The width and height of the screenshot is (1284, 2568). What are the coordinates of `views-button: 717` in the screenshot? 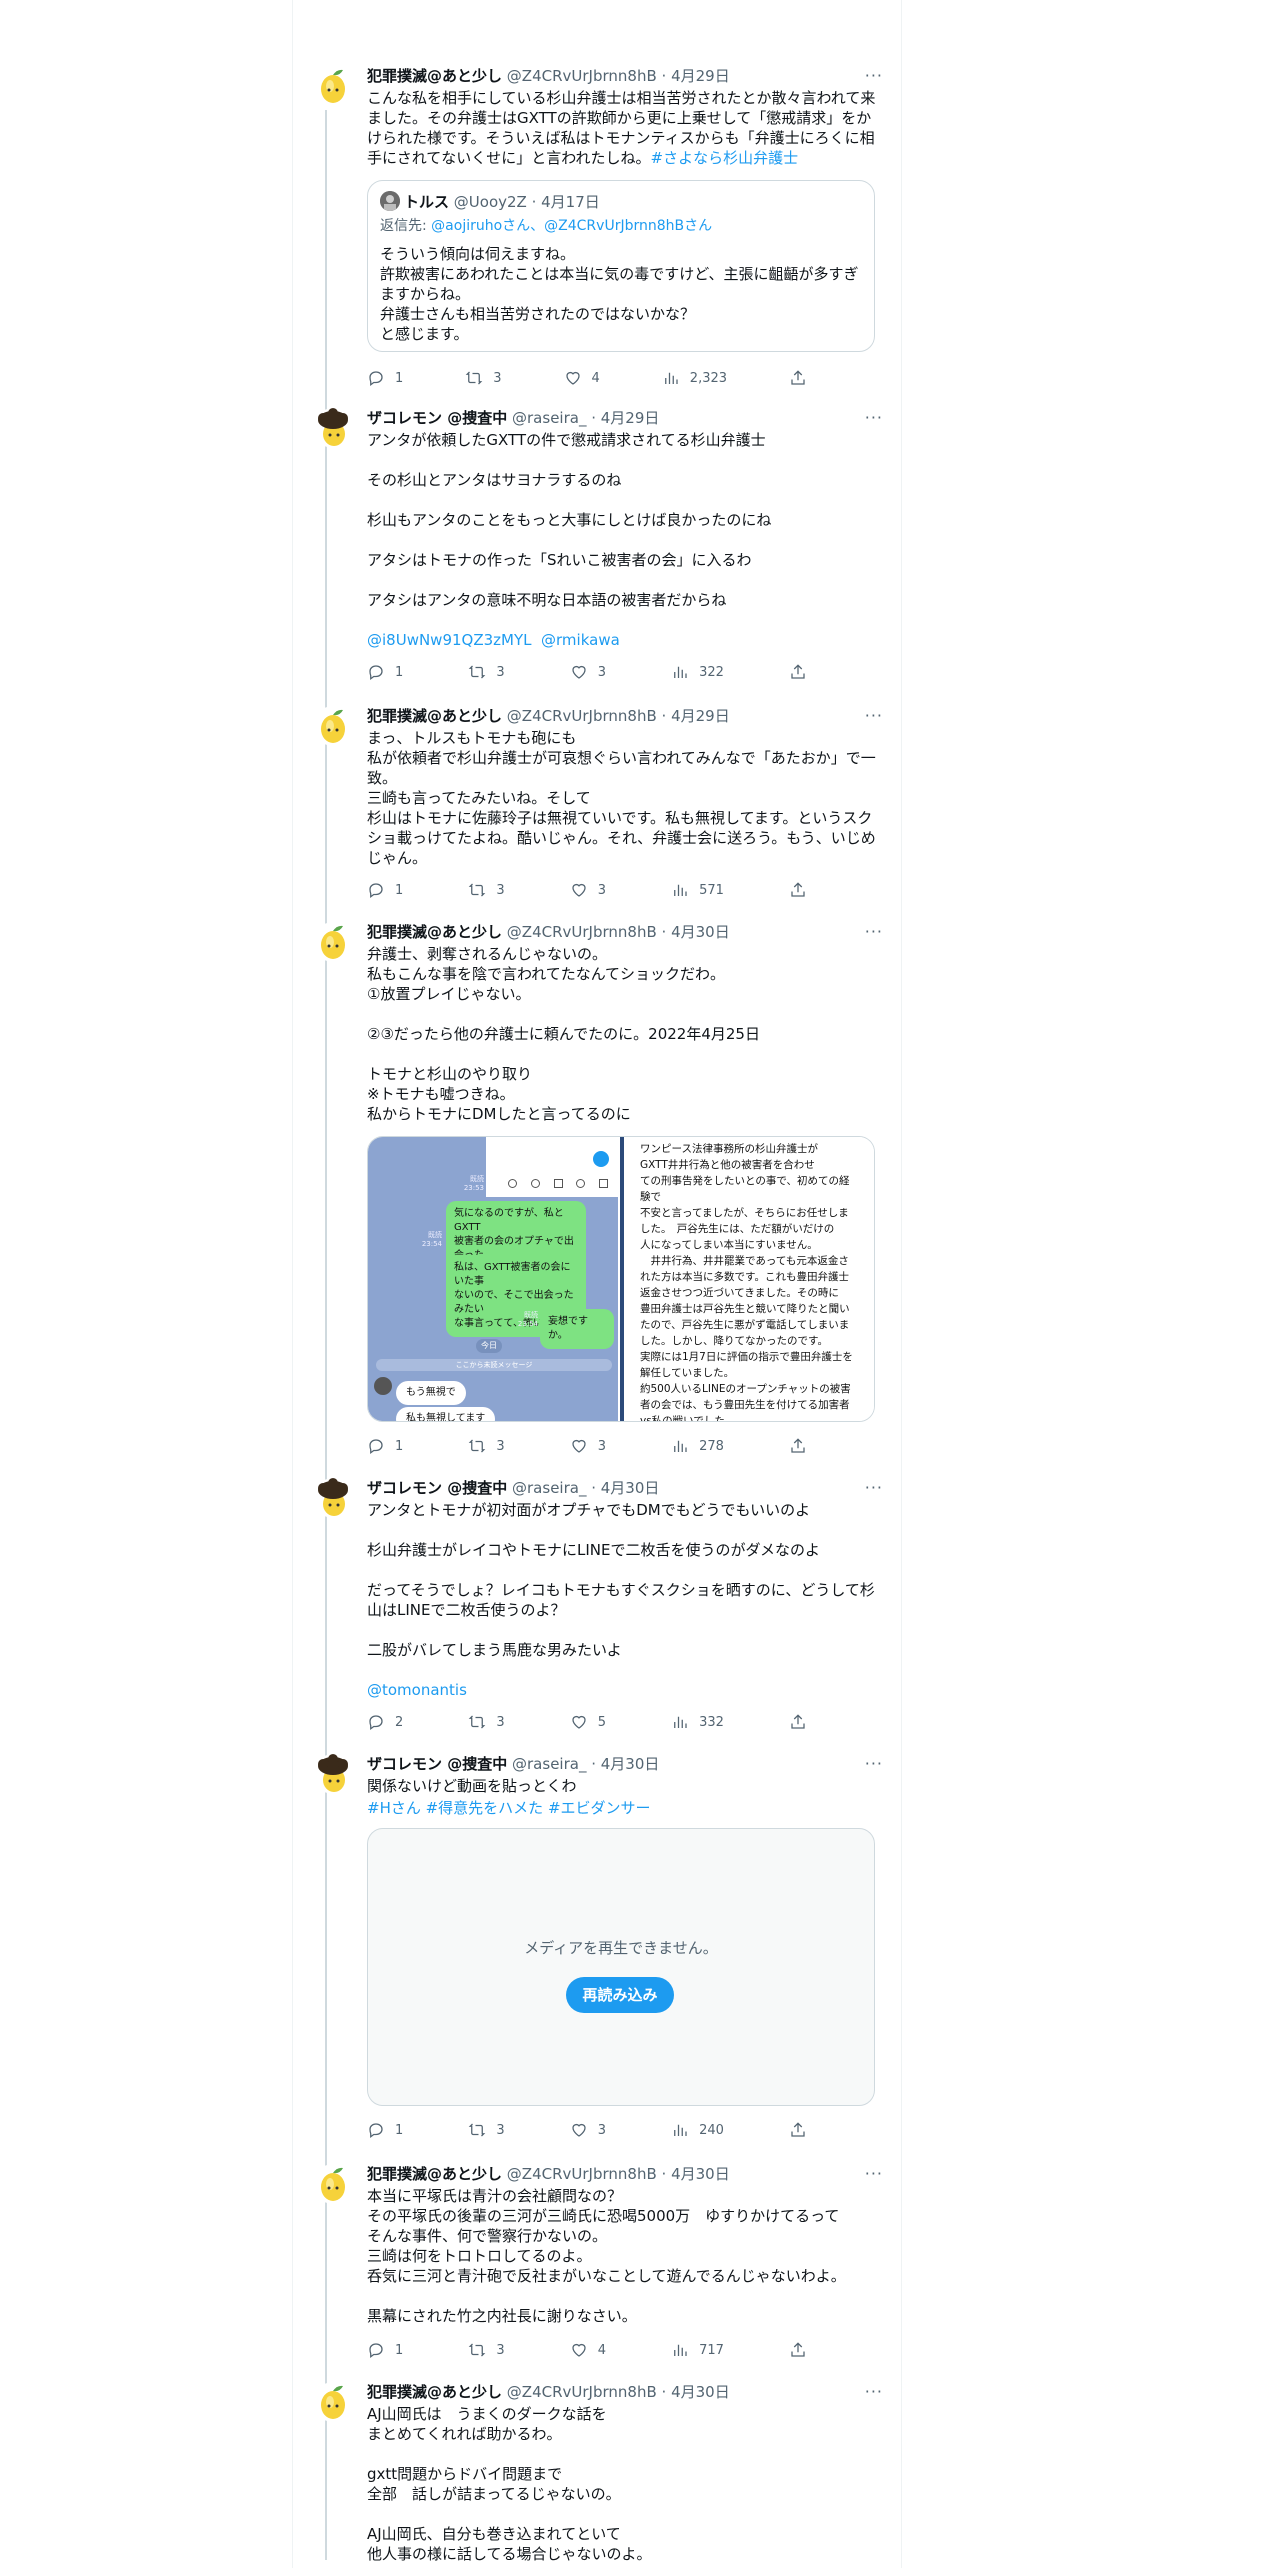 It's located at (697, 2350).